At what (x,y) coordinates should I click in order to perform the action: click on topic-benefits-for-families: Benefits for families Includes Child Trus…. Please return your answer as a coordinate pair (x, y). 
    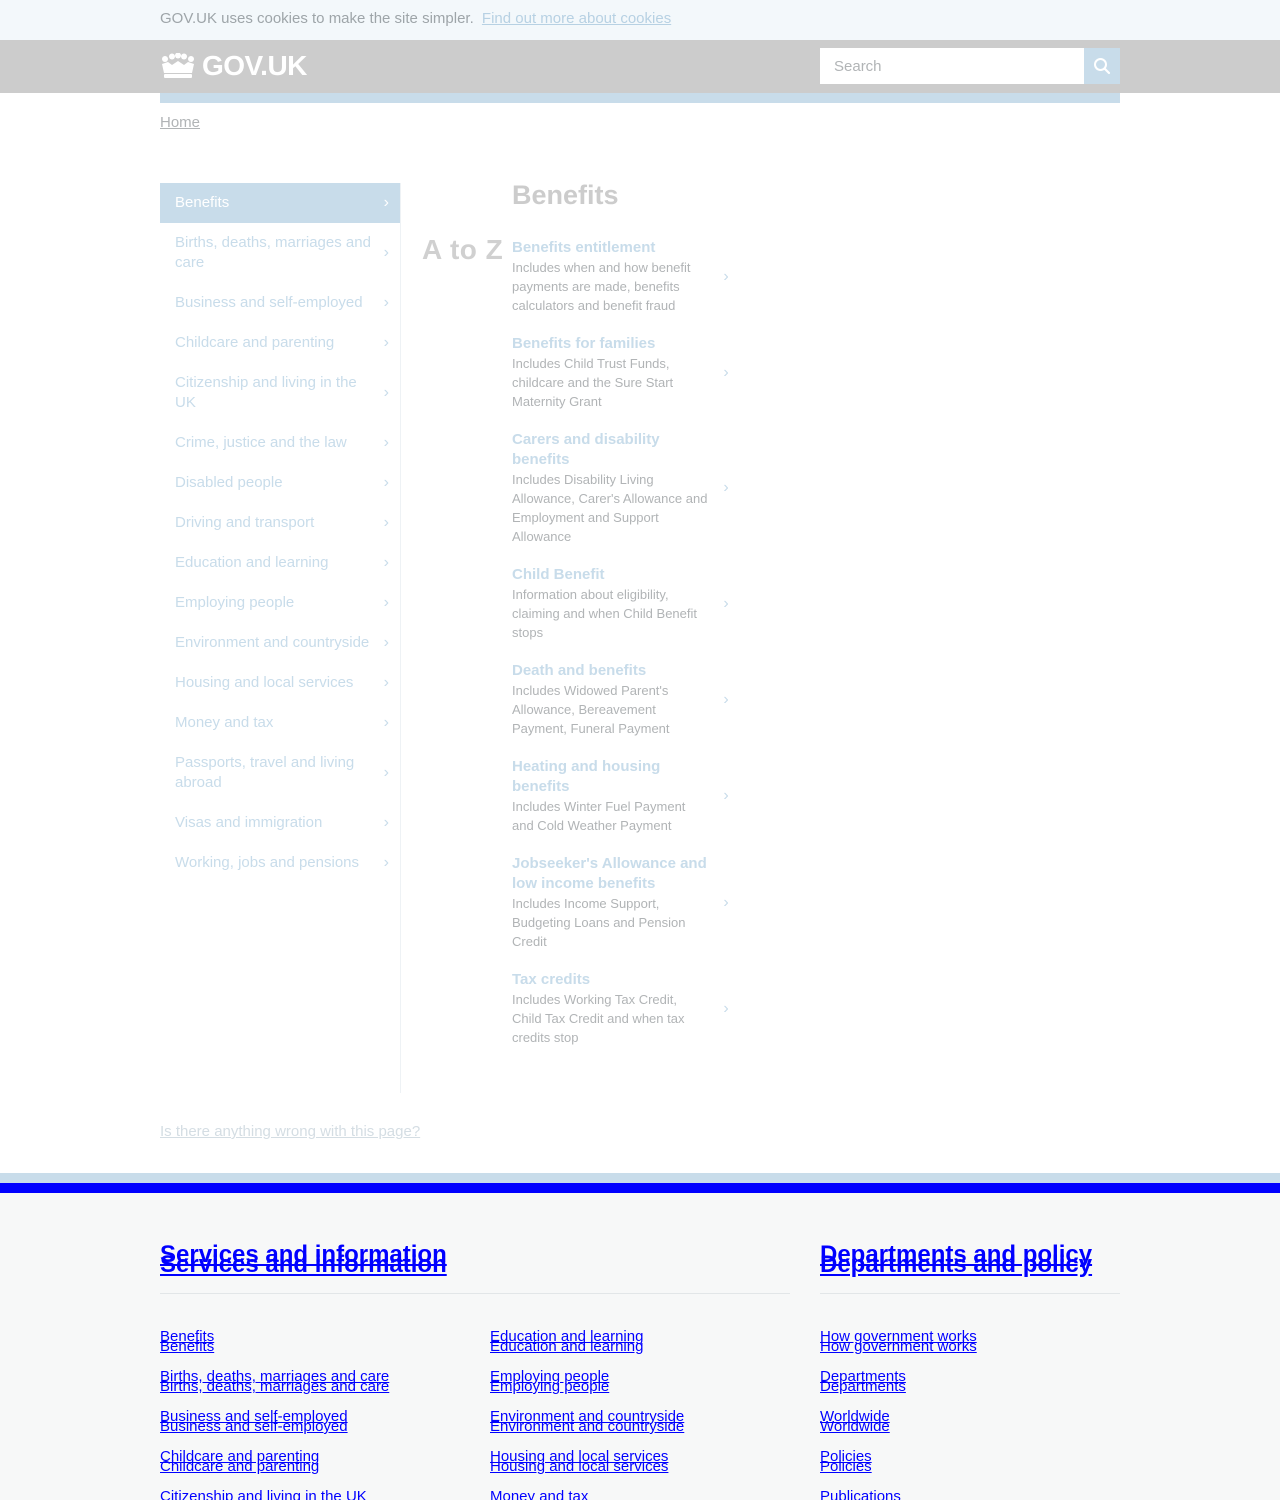
    Looking at the image, I should click on (622, 372).